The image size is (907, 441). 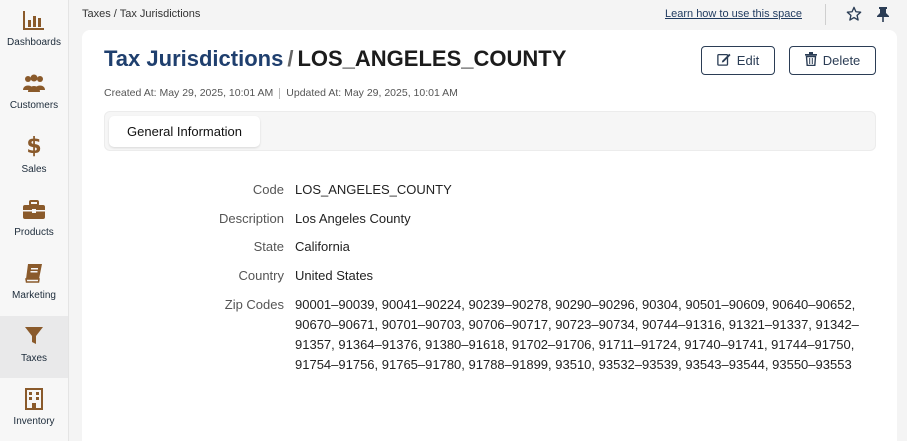 What do you see at coordinates (34, 399) in the screenshot?
I see `building-icon` at bounding box center [34, 399].